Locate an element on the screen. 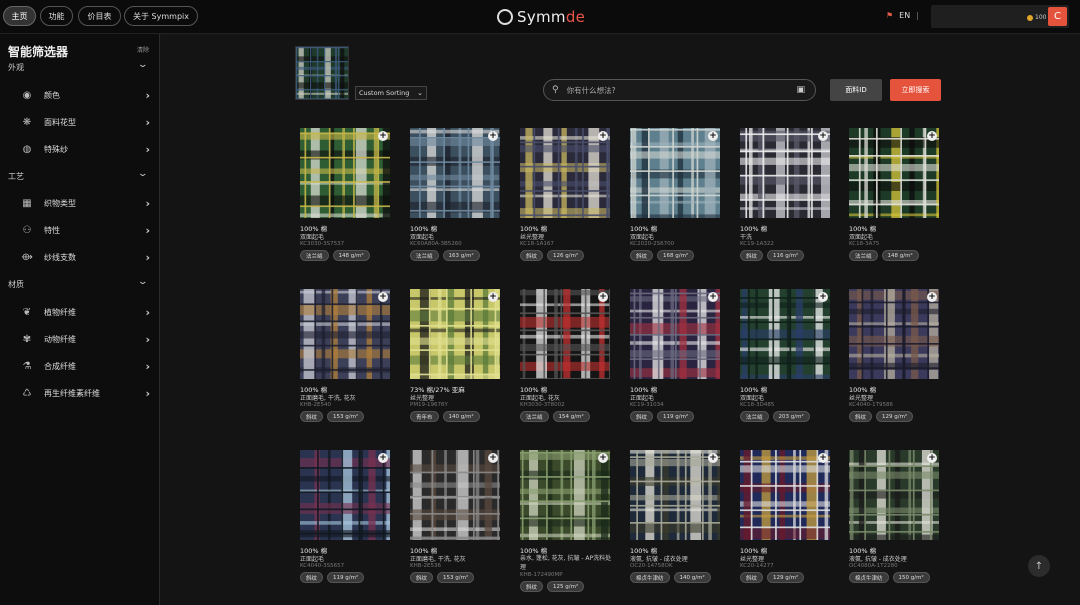  fabric-card: +100% 棉正面起毛, 花灰 KH3030-3T8002 法兰绒 154 g/m² is located at coordinates (566, 365).